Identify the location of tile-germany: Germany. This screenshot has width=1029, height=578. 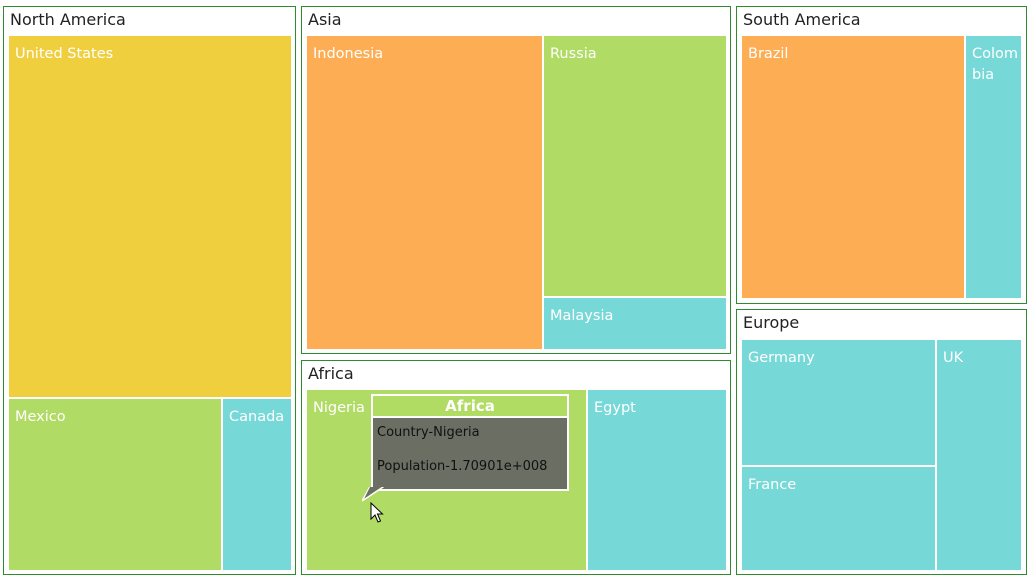
(838, 402).